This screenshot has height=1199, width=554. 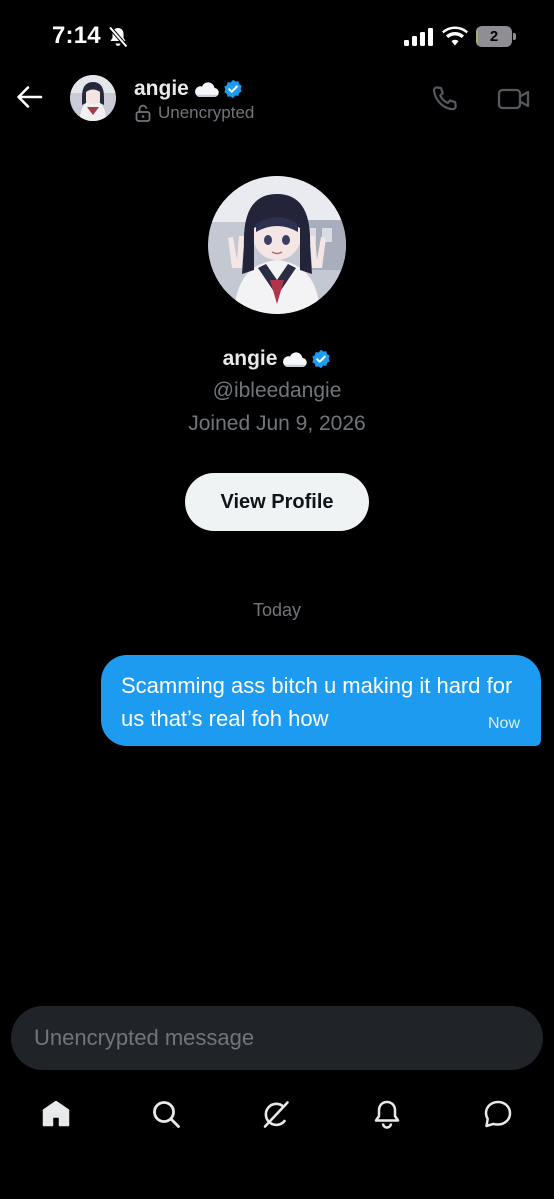 I want to click on messages-icon, so click(x=498, y=1114).